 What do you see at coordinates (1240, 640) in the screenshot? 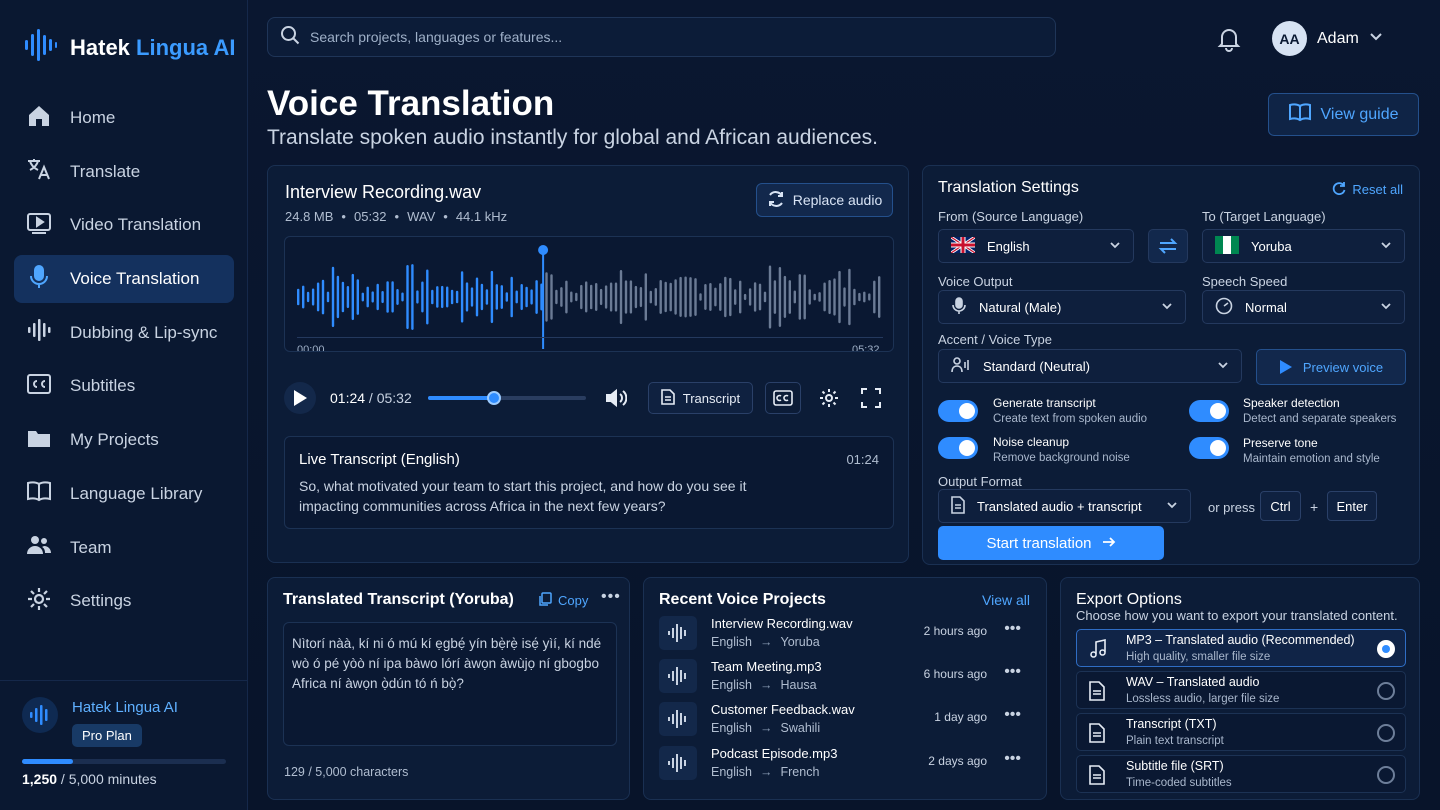
I see `export-option-name: MP3 – Translated audio (Recommended)` at bounding box center [1240, 640].